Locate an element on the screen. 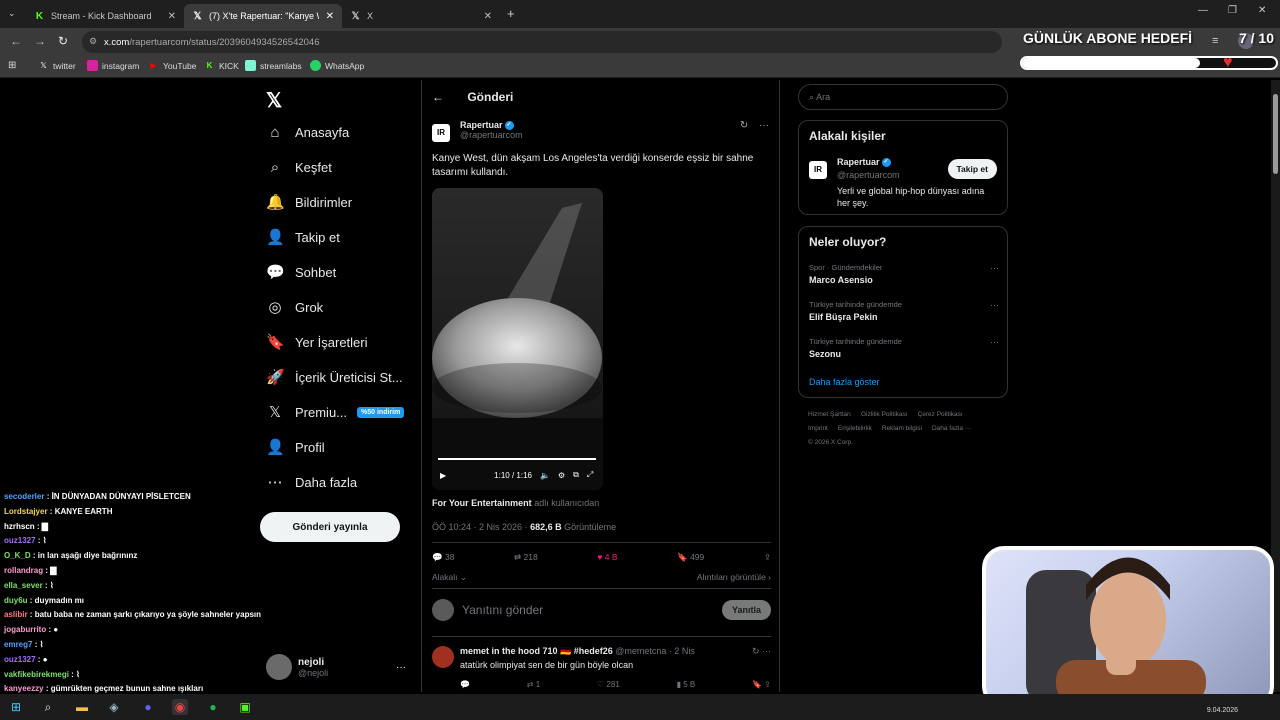 The image size is (1280, 720). more-icon: ↻ ··· is located at coordinates (761, 651).